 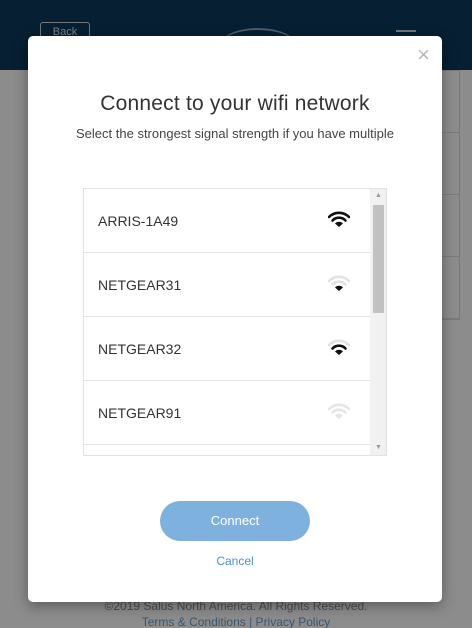 What do you see at coordinates (339, 219) in the screenshot?
I see `wifi-strong-icon` at bounding box center [339, 219].